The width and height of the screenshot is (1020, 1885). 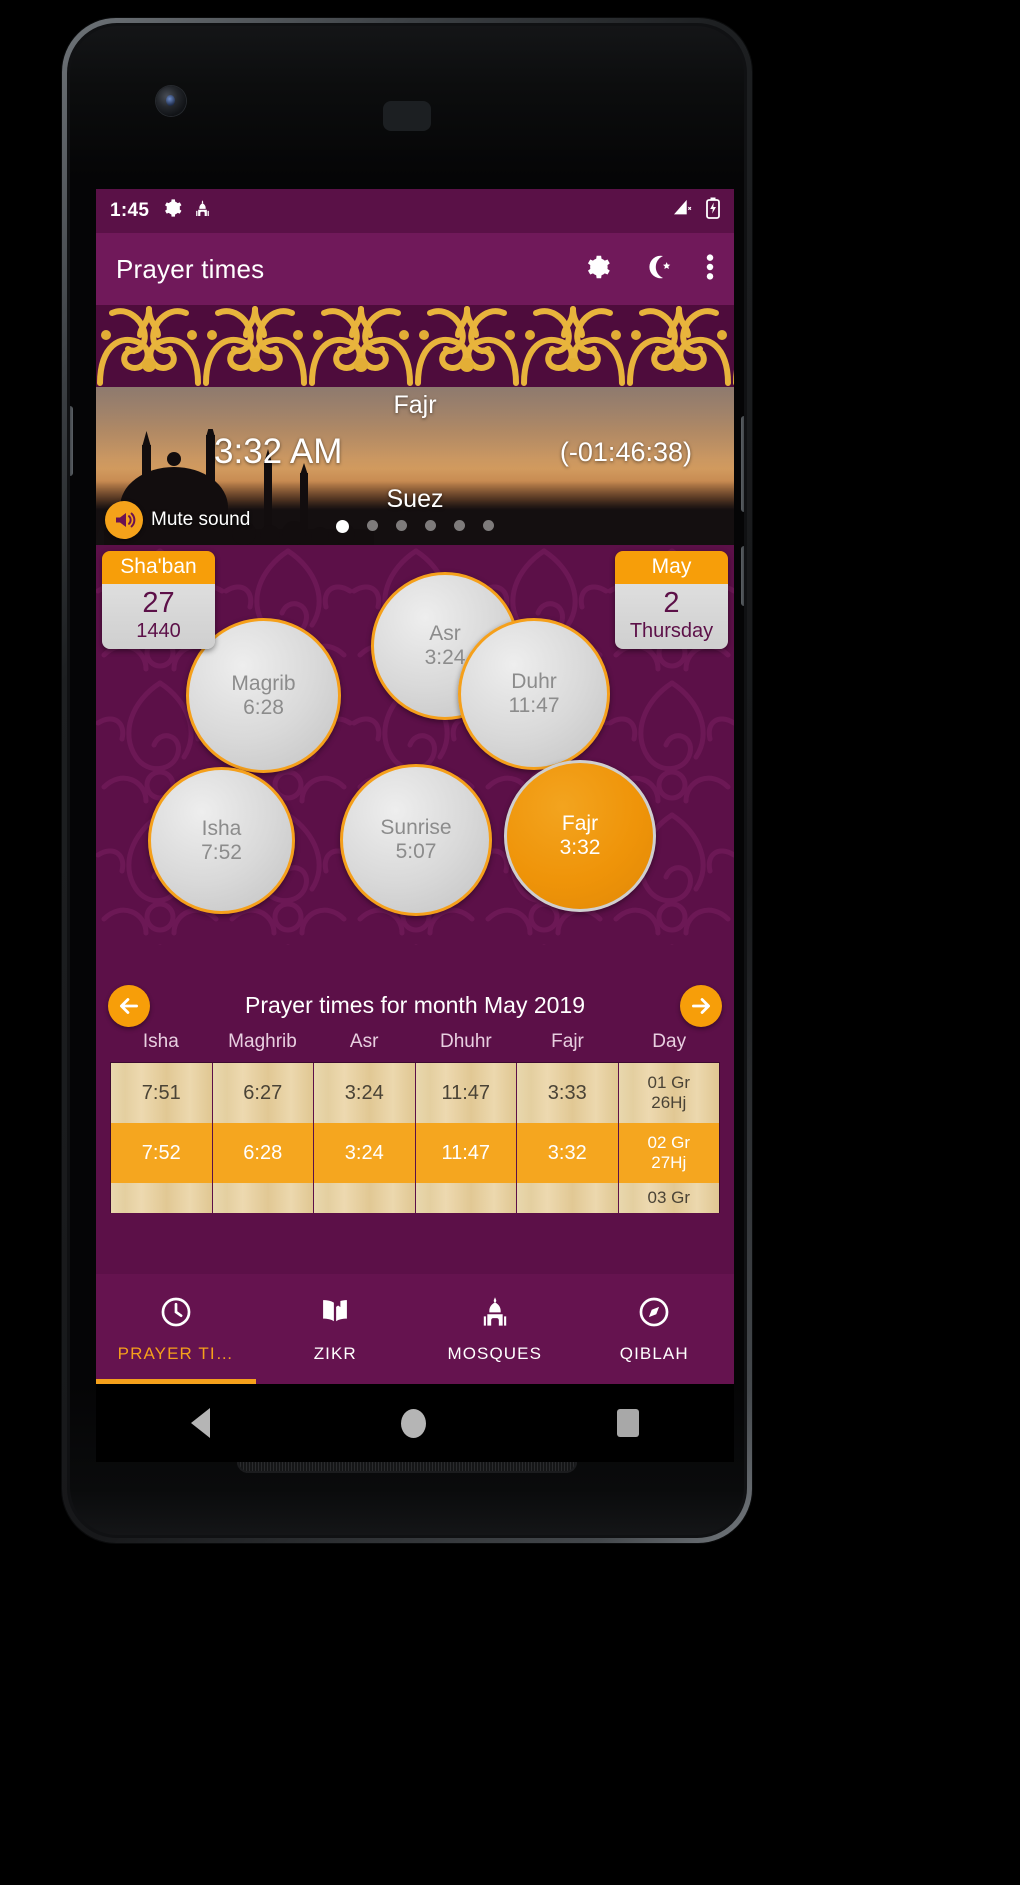 I want to click on status-bar: 1:45, so click(x=415, y=211).